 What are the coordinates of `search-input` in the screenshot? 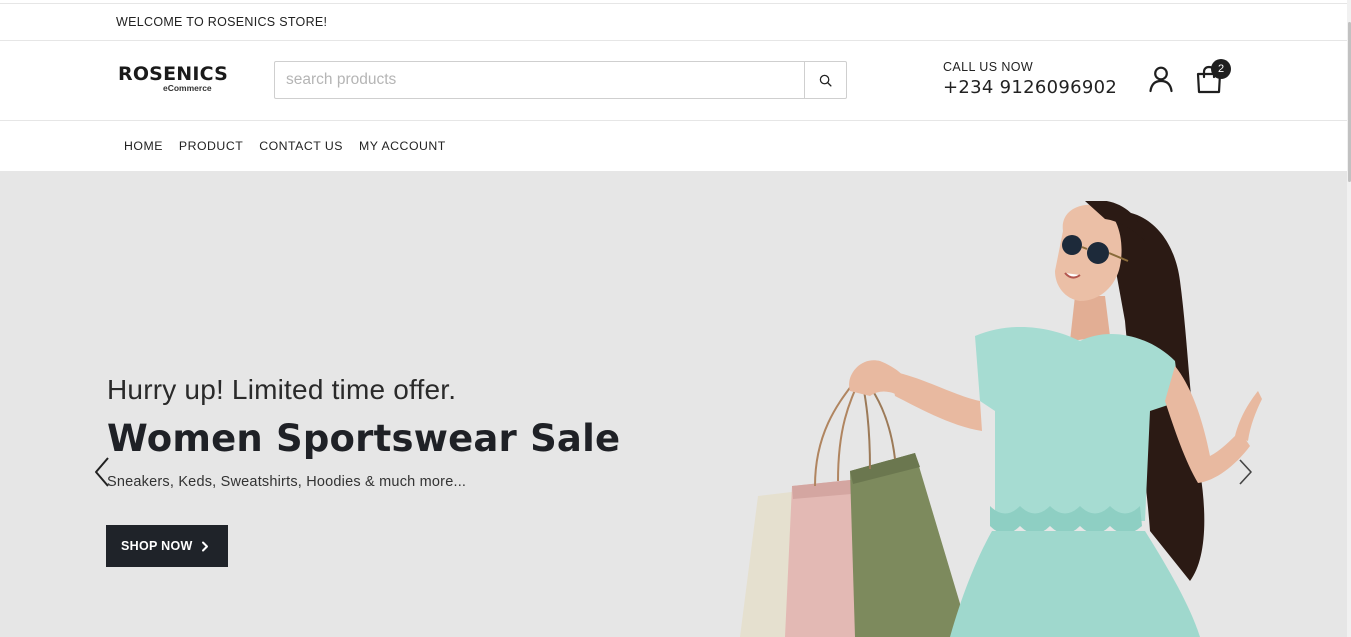 It's located at (539, 80).